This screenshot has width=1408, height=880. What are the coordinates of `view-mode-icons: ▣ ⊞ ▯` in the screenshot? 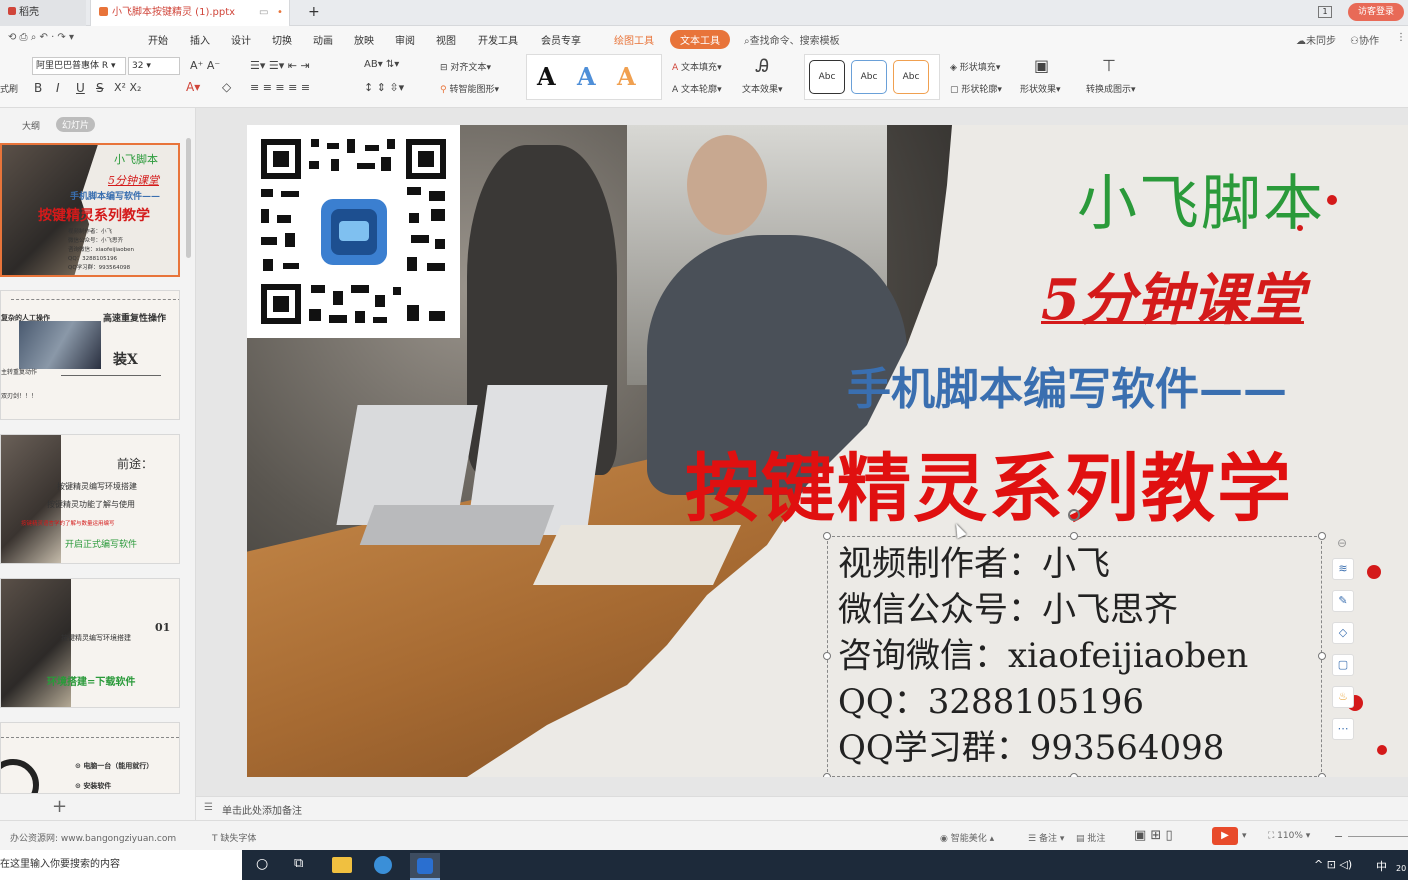 It's located at (1153, 835).